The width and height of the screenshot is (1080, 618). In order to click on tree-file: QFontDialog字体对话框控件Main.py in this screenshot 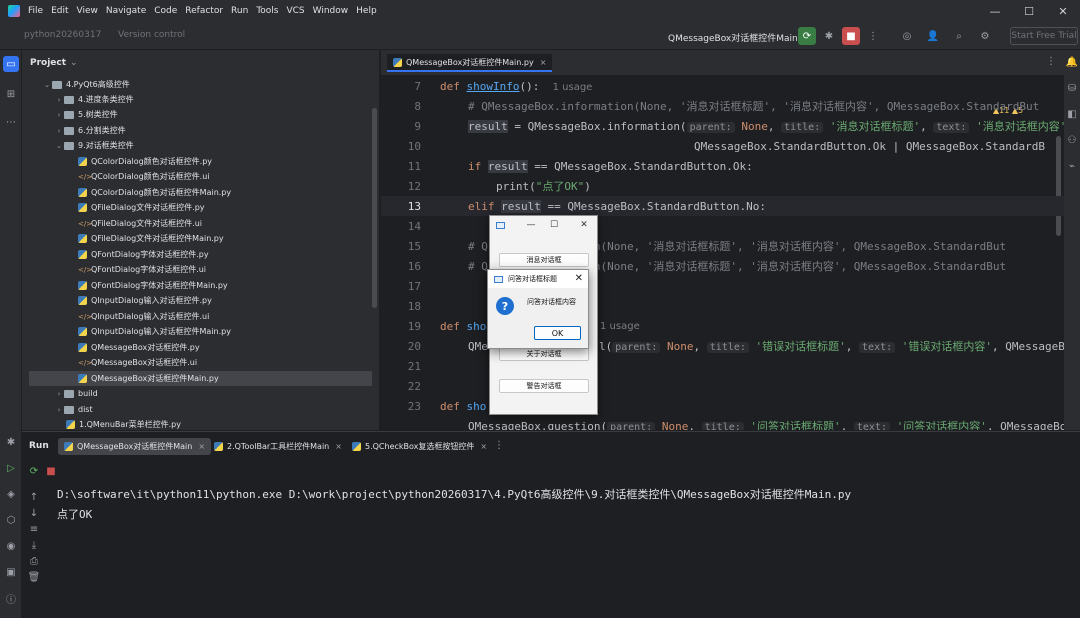, I will do `click(153, 285)`.